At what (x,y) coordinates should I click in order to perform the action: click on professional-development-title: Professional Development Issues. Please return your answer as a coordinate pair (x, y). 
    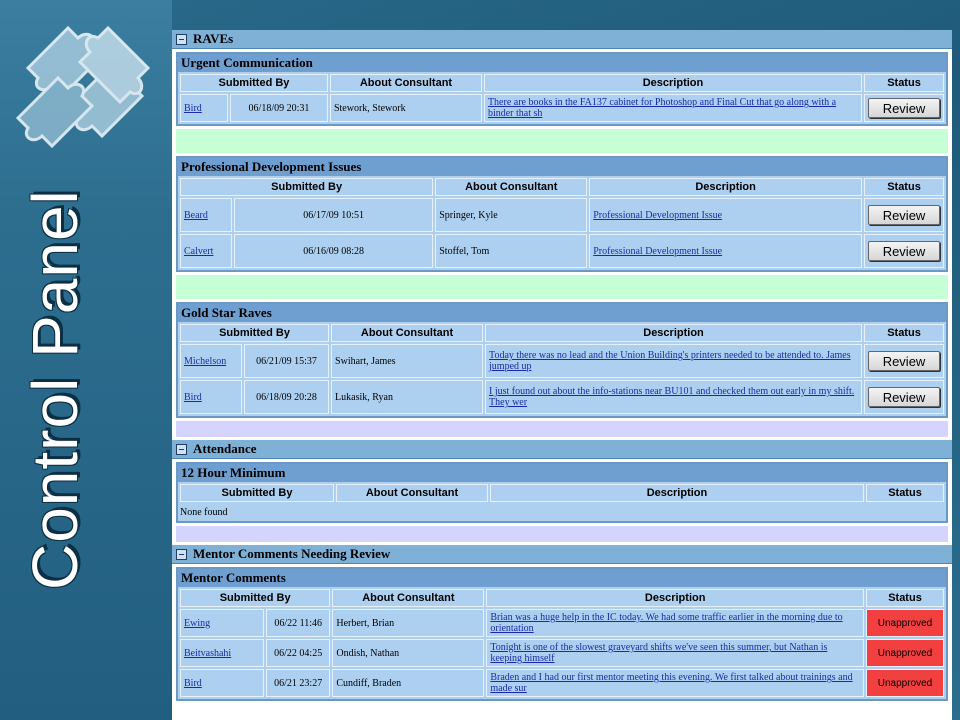
    Looking at the image, I should click on (562, 167).